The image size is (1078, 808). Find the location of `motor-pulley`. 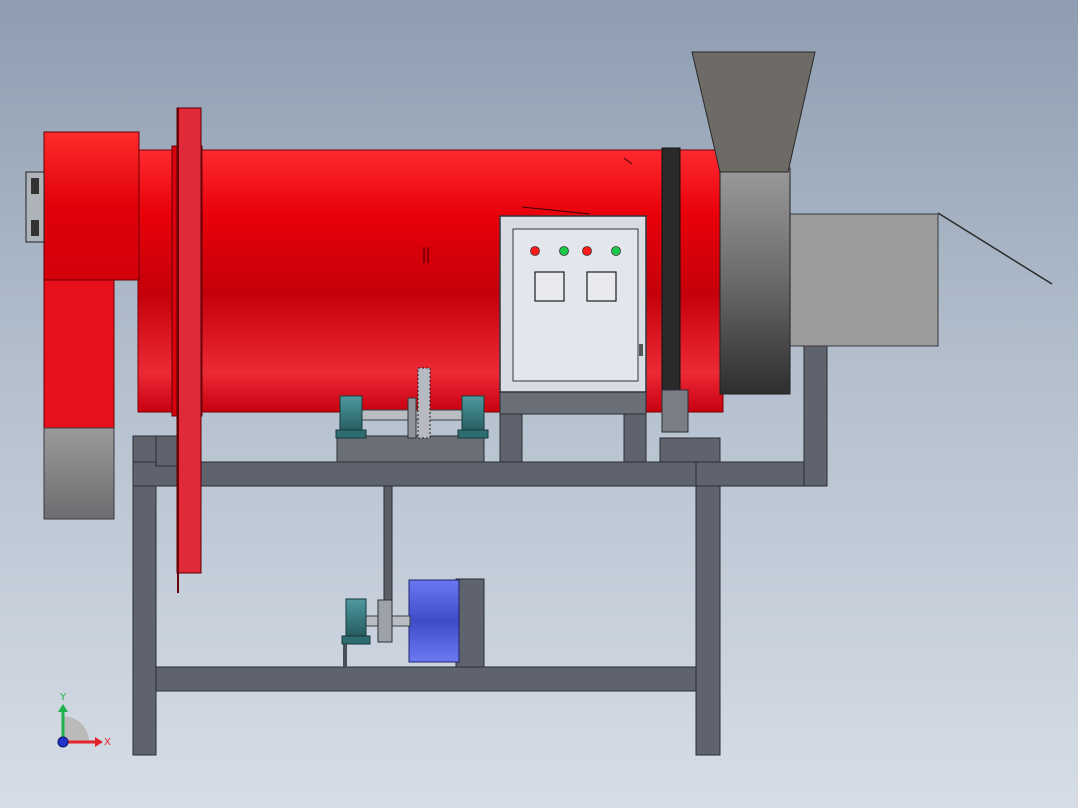

motor-pulley is located at coordinates (385, 621).